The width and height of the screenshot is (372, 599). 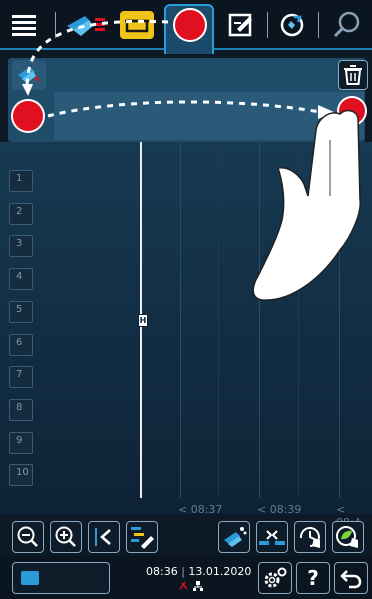 What do you see at coordinates (306, 205) in the screenshot?
I see `hand-pointer-icon` at bounding box center [306, 205].